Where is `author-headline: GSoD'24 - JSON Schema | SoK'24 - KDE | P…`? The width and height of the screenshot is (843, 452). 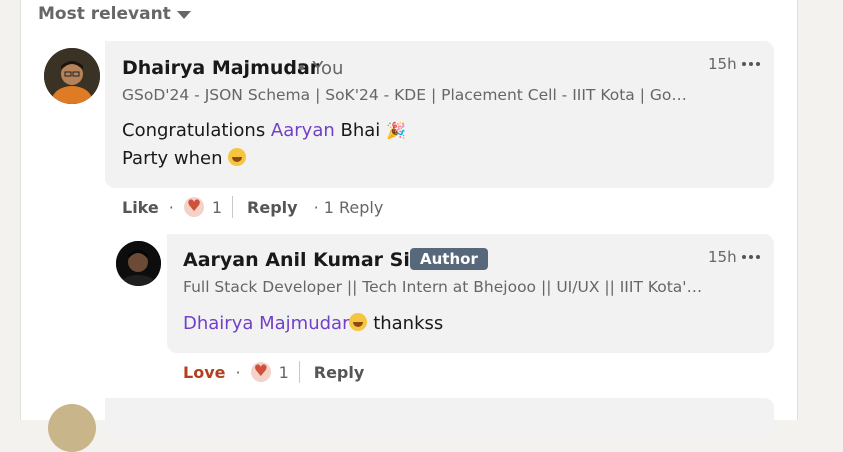
author-headline: GSoD'24 - JSON Schema | SoK'24 - KDE | P… is located at coordinates (404, 95).